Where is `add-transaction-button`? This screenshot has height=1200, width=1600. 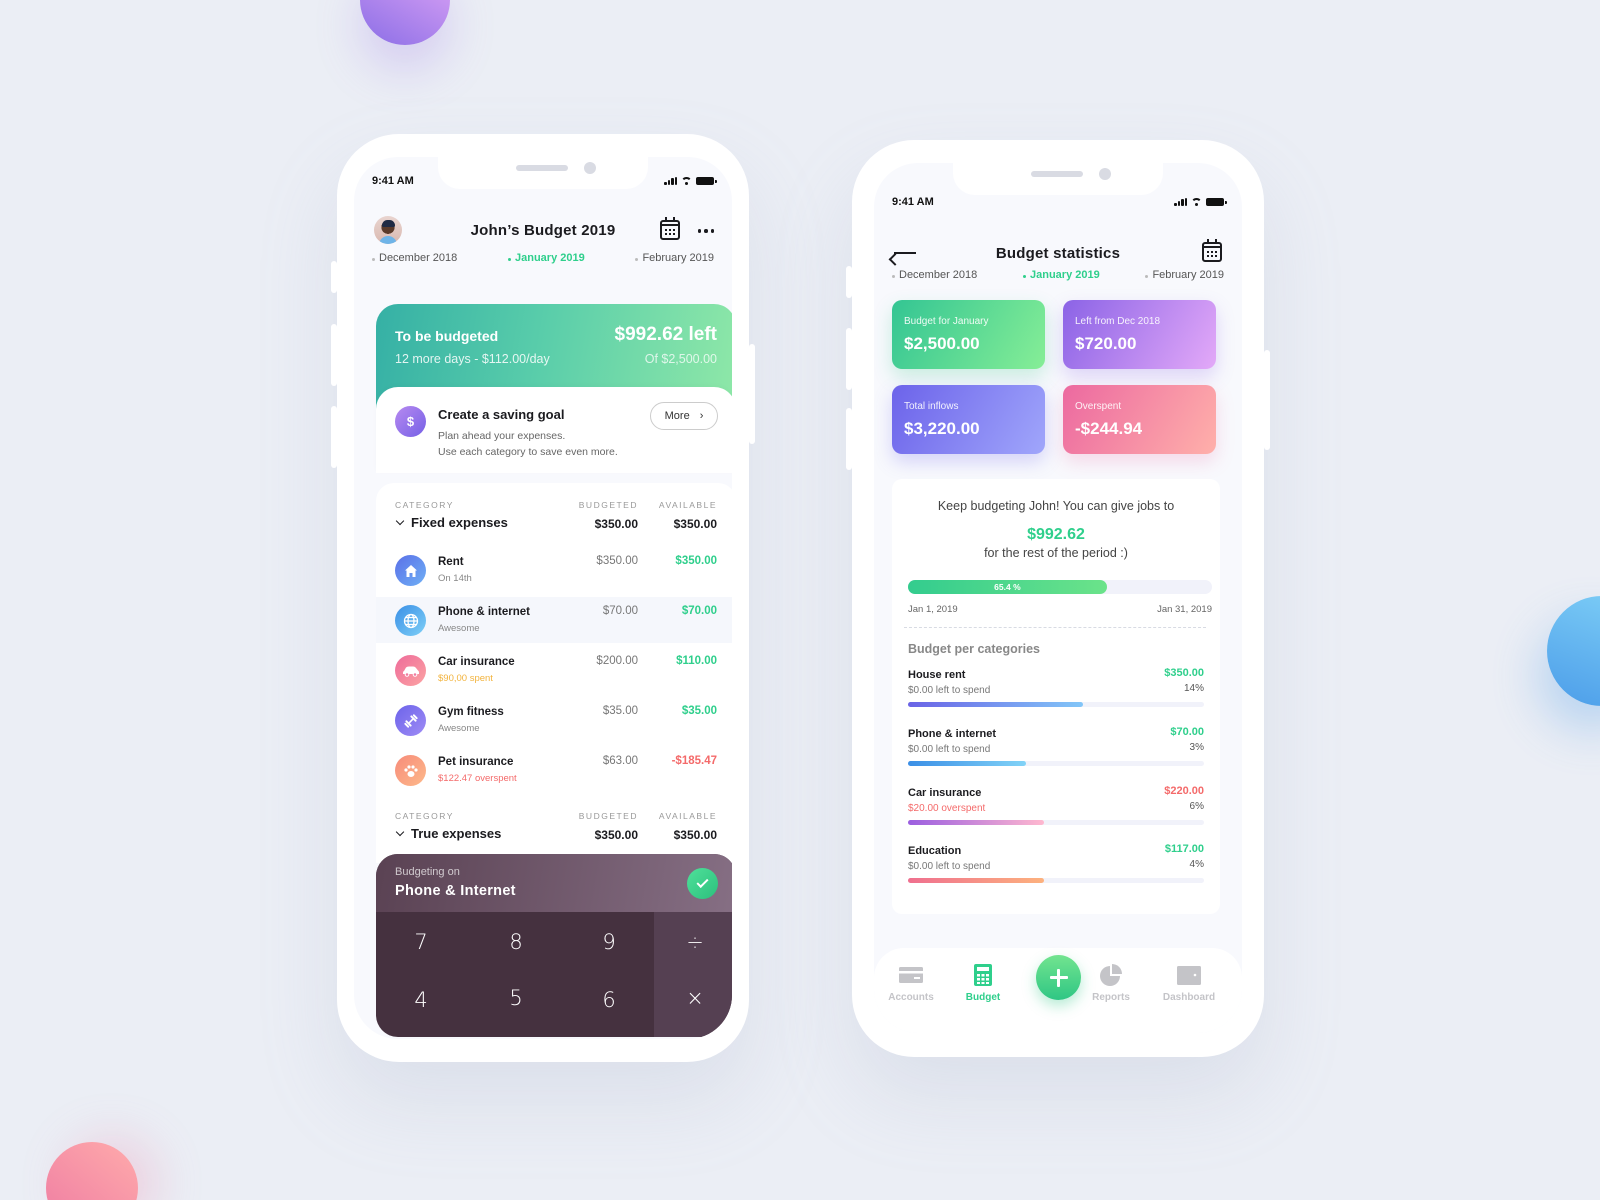
add-transaction-button is located at coordinates (1058, 977).